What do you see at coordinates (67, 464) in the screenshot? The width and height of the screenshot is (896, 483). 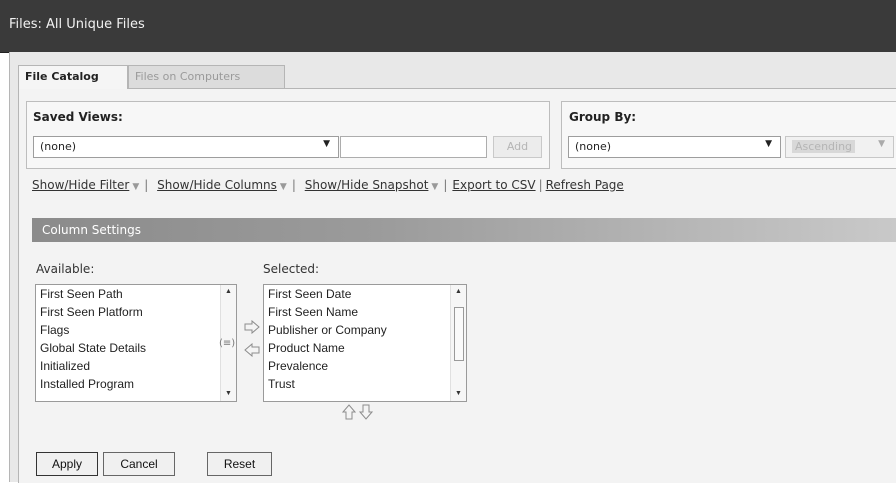 I see `apply-button: Apply` at bounding box center [67, 464].